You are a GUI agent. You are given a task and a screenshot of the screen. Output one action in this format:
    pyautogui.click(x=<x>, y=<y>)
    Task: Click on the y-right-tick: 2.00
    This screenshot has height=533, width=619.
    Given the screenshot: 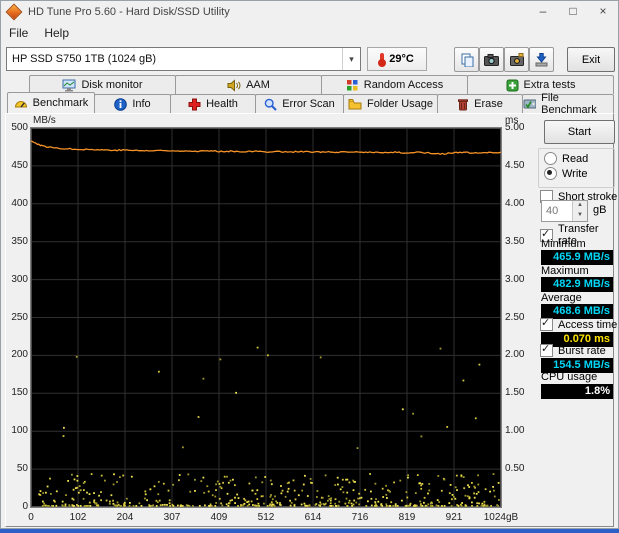 What is the action you would take?
    pyautogui.click(x=515, y=355)
    